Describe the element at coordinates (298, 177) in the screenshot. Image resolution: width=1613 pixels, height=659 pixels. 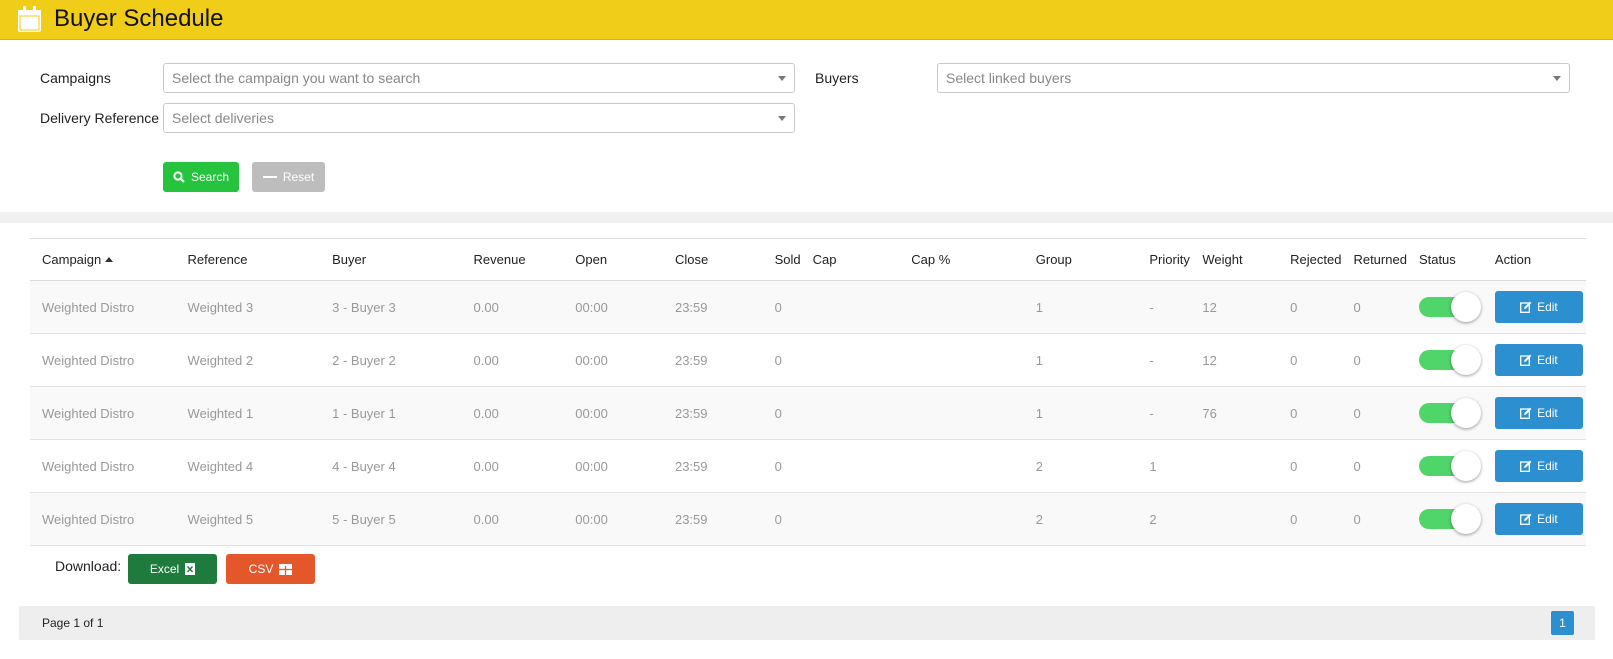
I see `reset-button-label: Reset` at that location.